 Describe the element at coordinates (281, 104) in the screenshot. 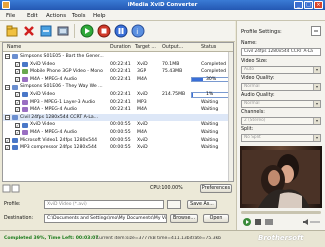

I see `audio-quality-select: Normal ▾` at that location.